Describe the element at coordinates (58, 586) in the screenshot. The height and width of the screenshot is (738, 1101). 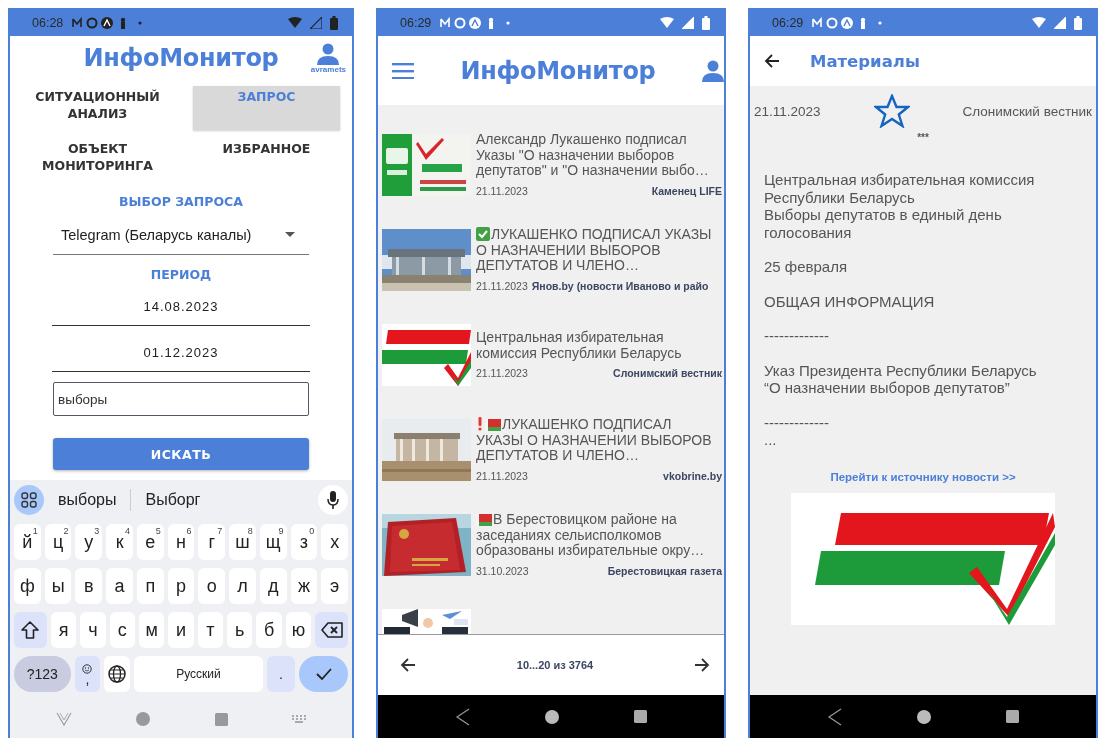
I see `key: ы` at that location.